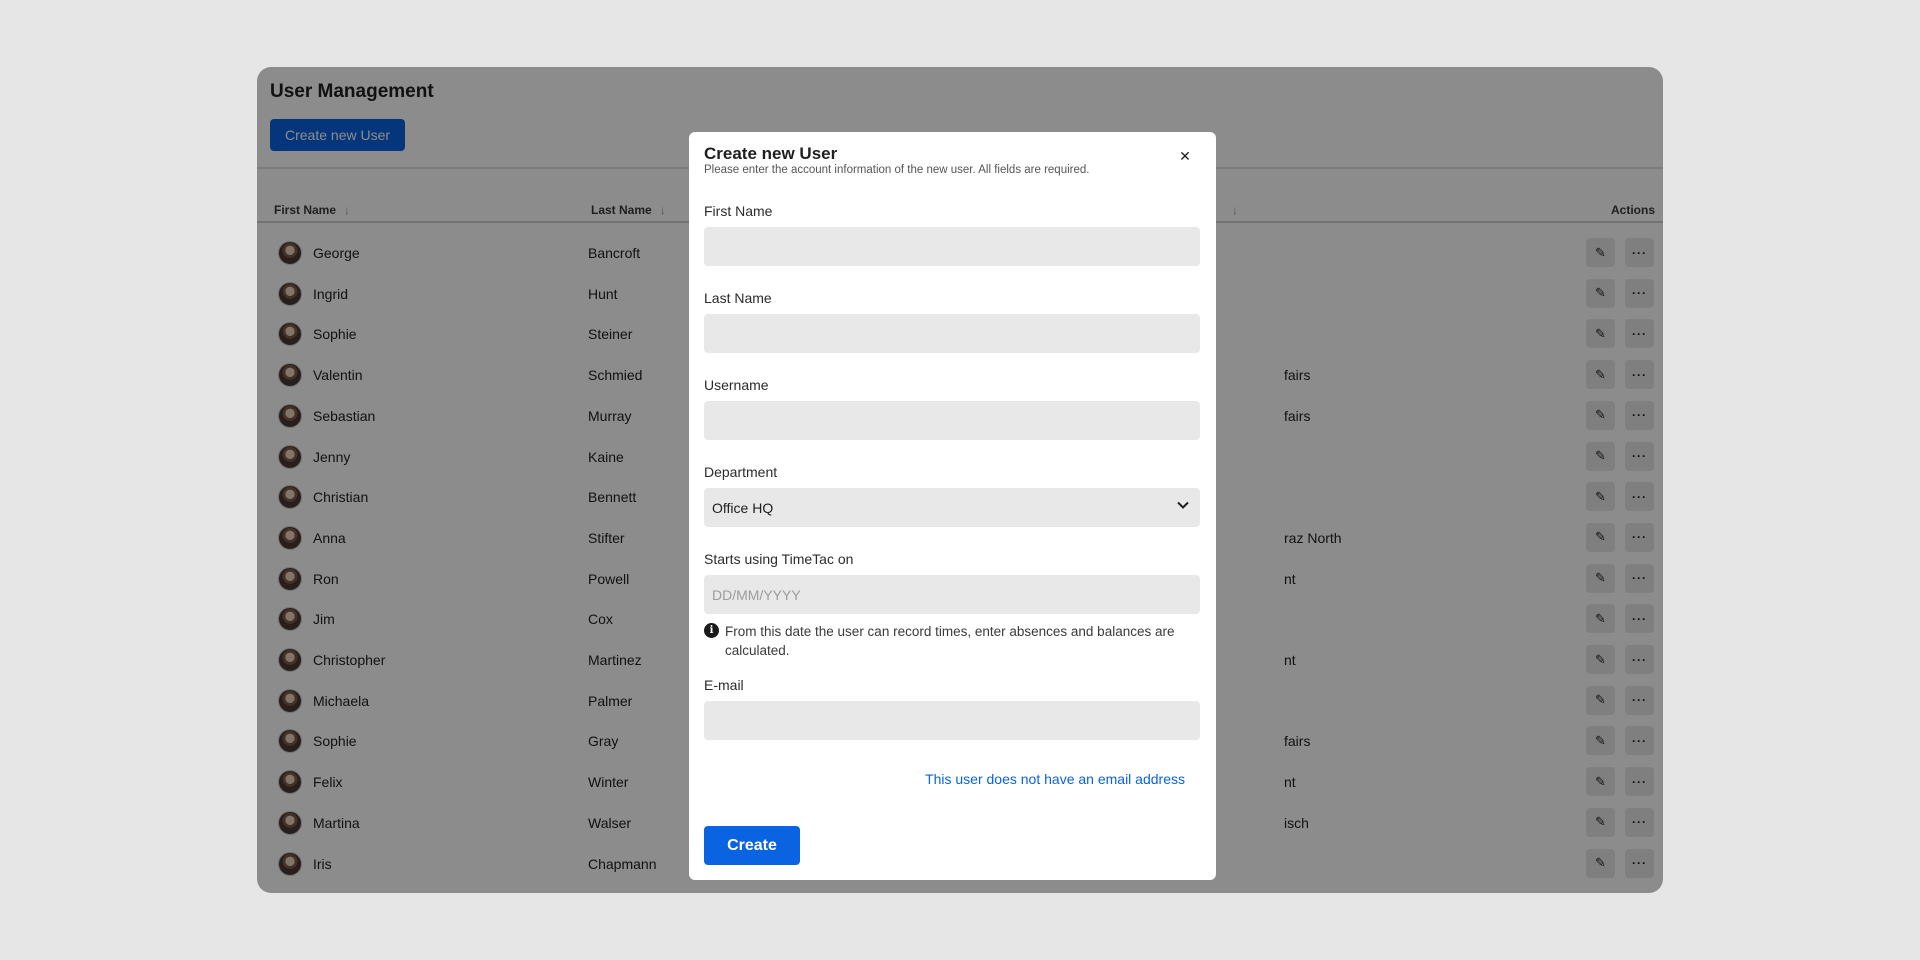 This screenshot has width=1920, height=960. Describe the element at coordinates (952, 333) in the screenshot. I see `last-name-input` at that location.